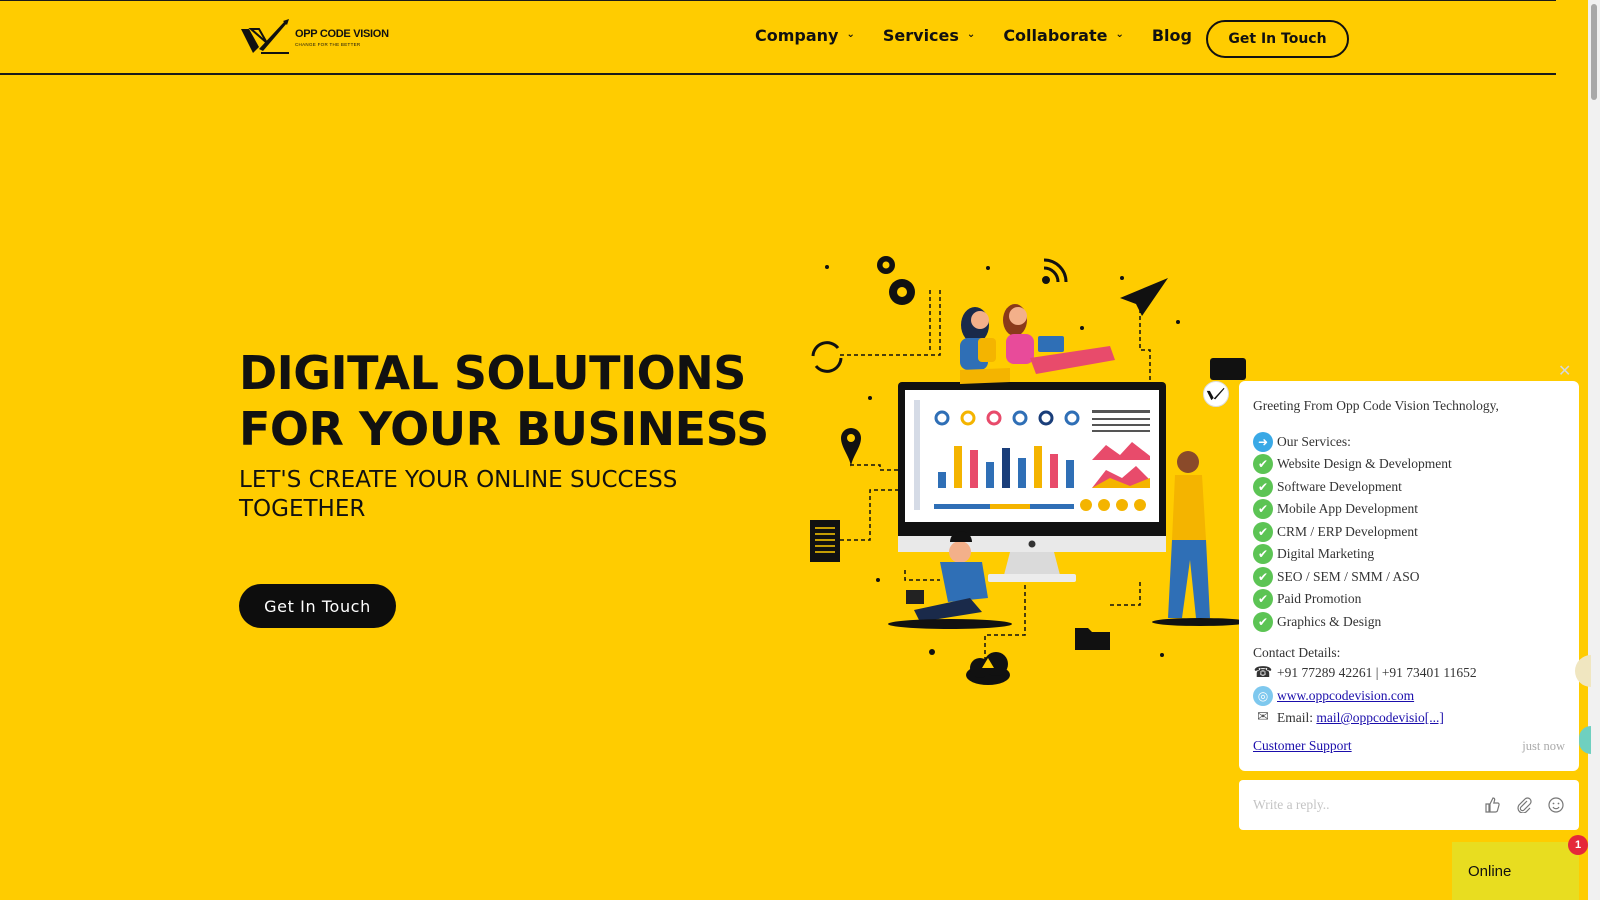 This screenshot has width=1600, height=900. Describe the element at coordinates (1314, 441) in the screenshot. I see `services-heading-label: Our Services:` at that location.